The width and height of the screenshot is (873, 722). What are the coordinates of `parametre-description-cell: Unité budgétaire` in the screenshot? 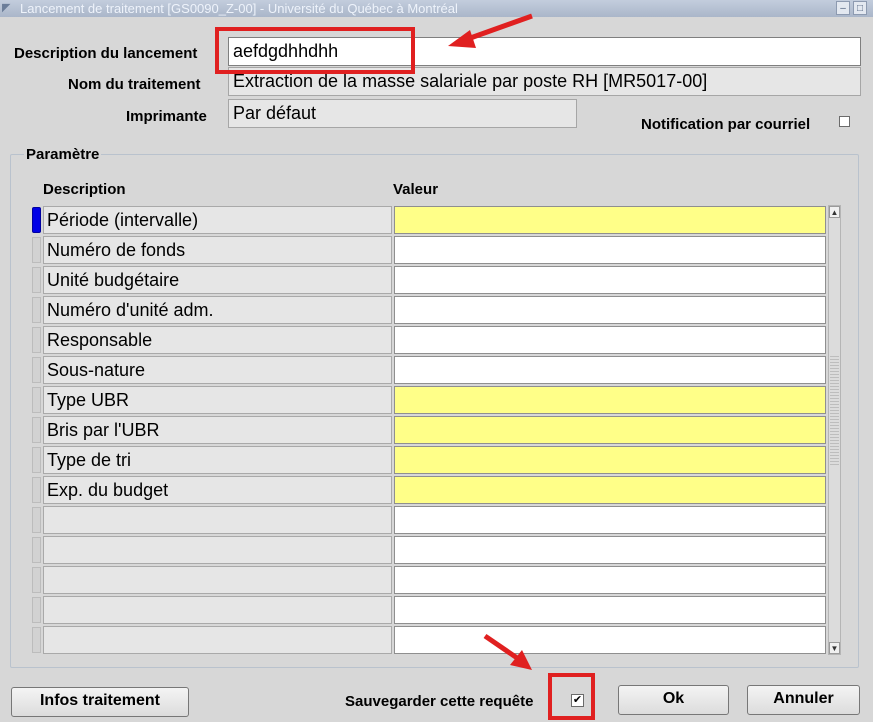 It's located at (217, 280).